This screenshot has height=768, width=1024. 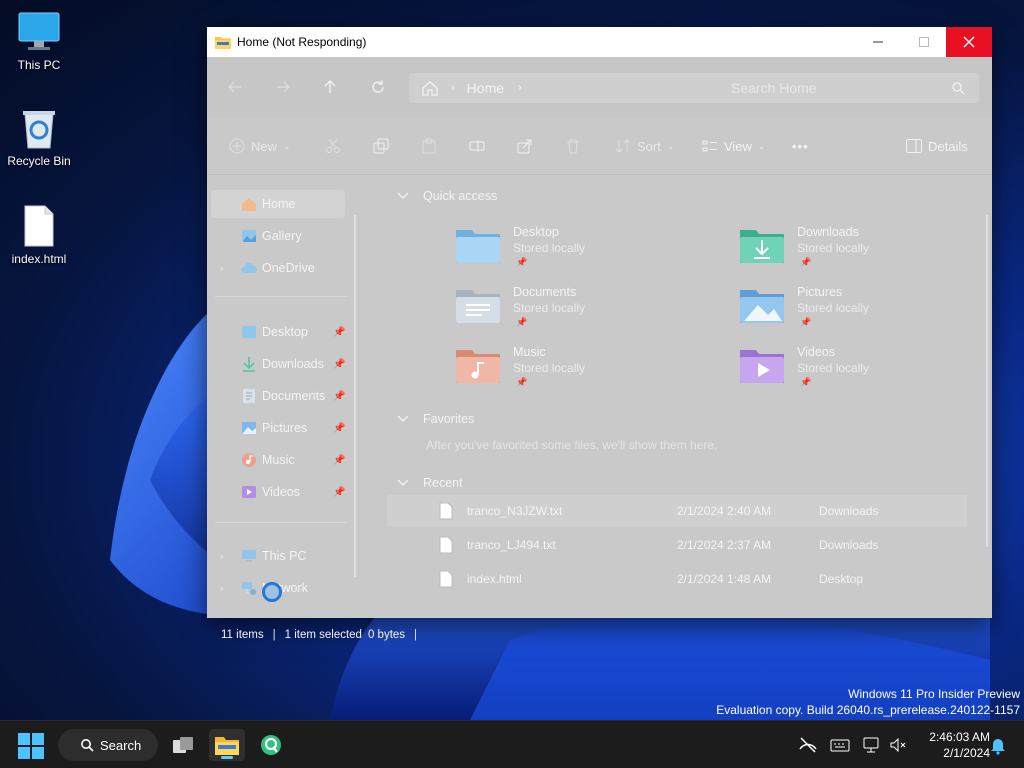 What do you see at coordinates (870, 248) in the screenshot?
I see `quick-access-downloads: Downloads Stored locally 📌` at bounding box center [870, 248].